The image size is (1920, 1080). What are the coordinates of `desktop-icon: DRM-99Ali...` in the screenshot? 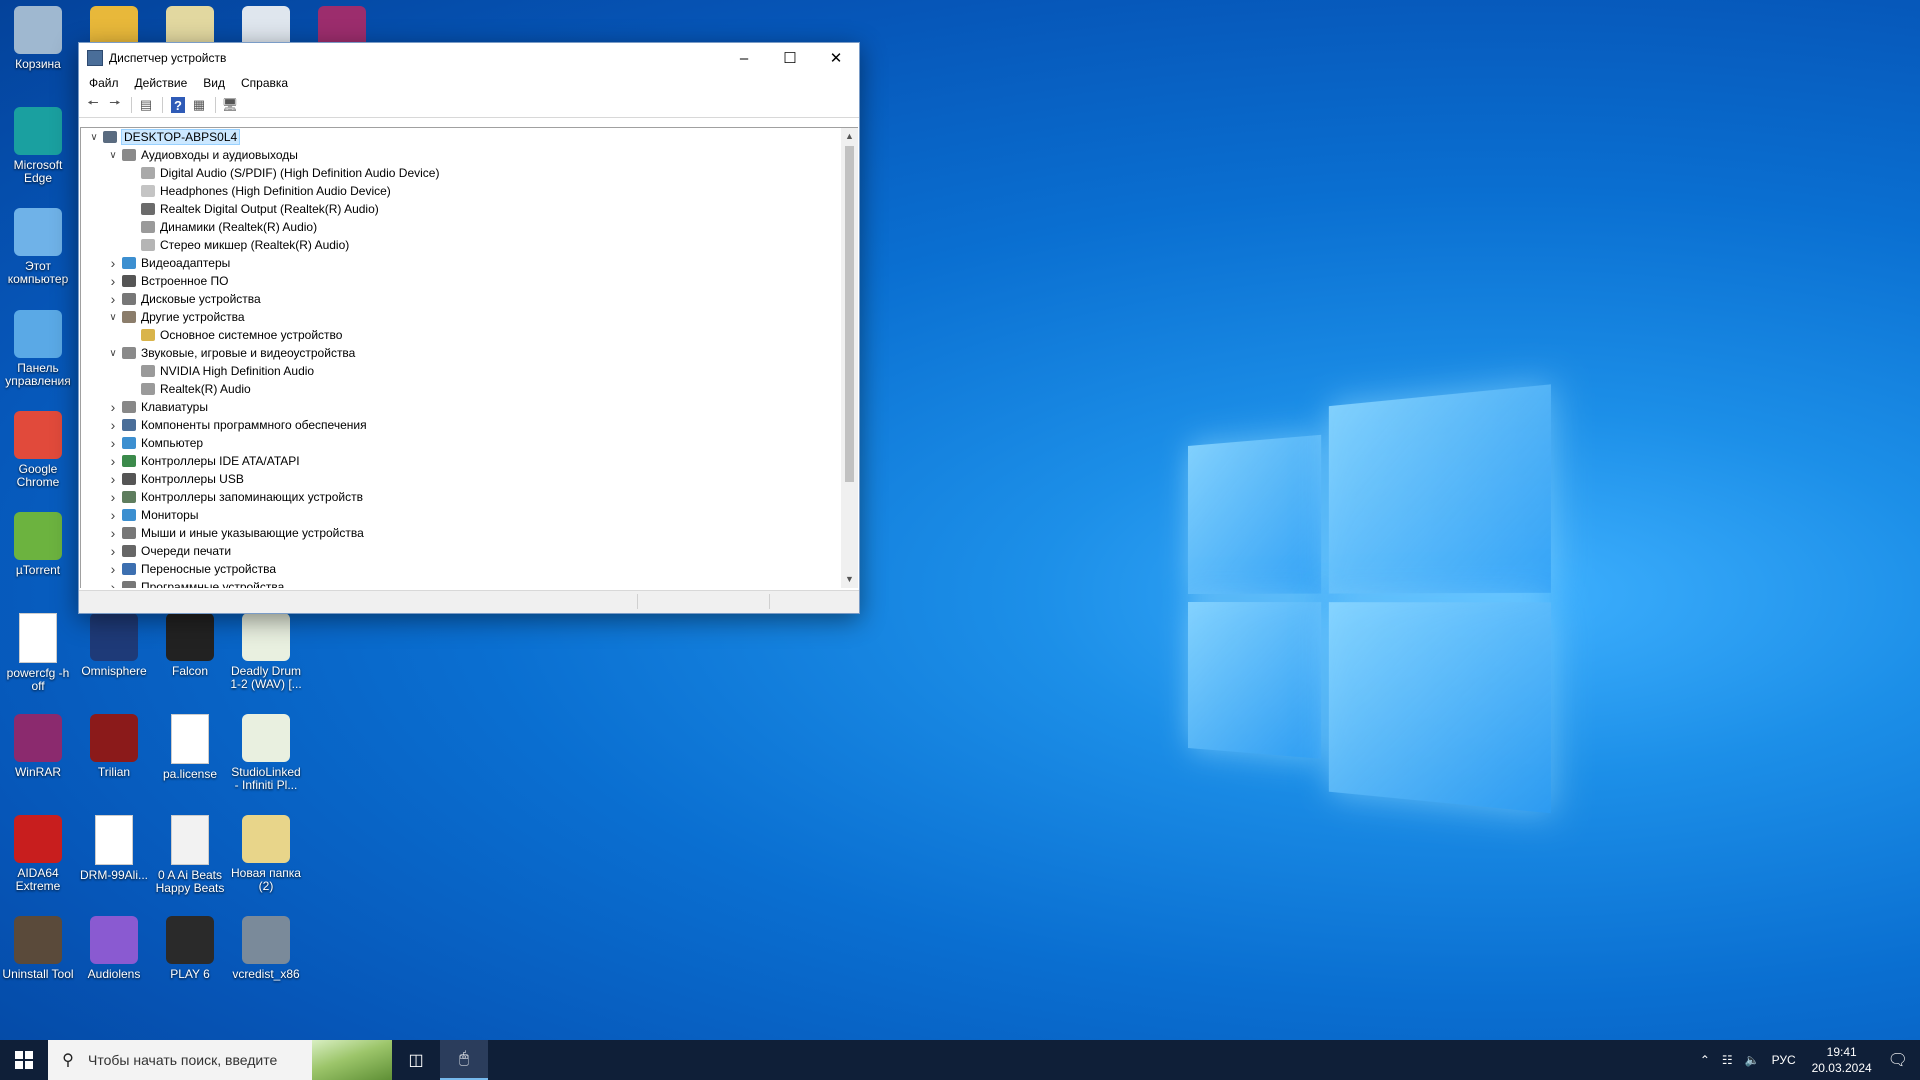 It's located at (114, 848).